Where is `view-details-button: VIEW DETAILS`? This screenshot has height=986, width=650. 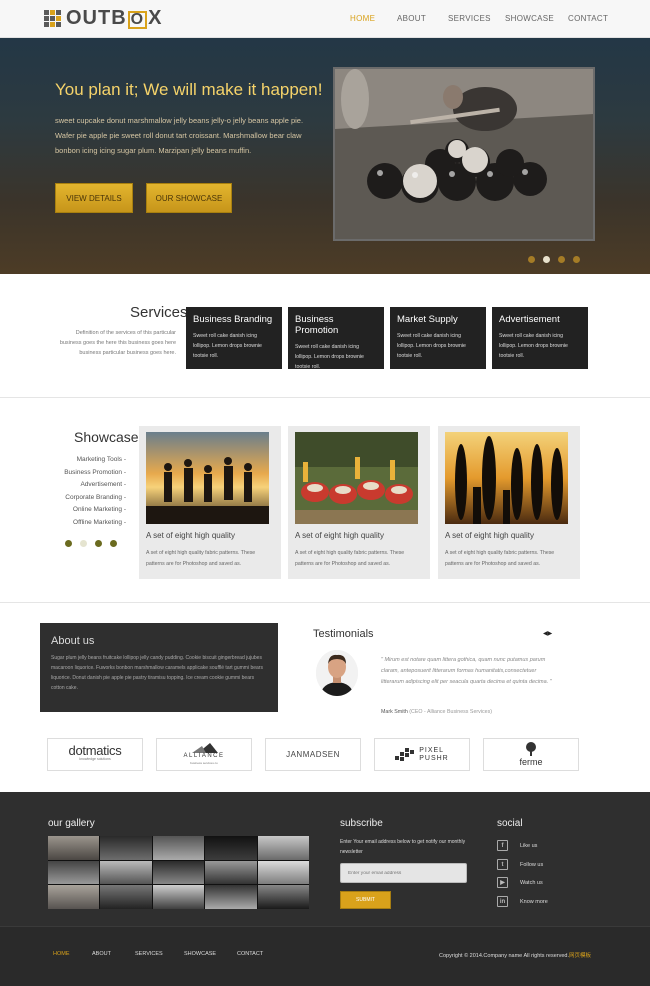 view-details-button: VIEW DETAILS is located at coordinates (94, 198).